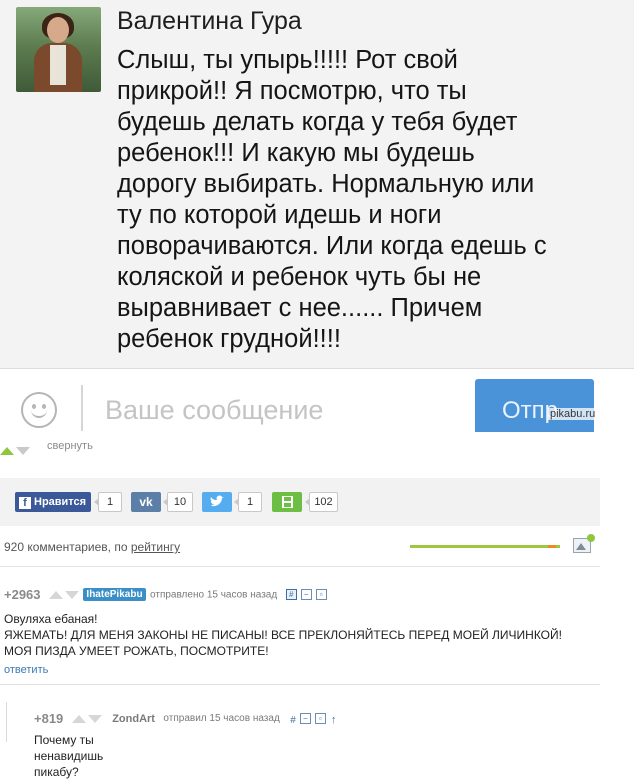  What do you see at coordinates (326, 184) in the screenshot?
I see `chat-message-line: дорогу выбирать. Нормальную или` at bounding box center [326, 184].